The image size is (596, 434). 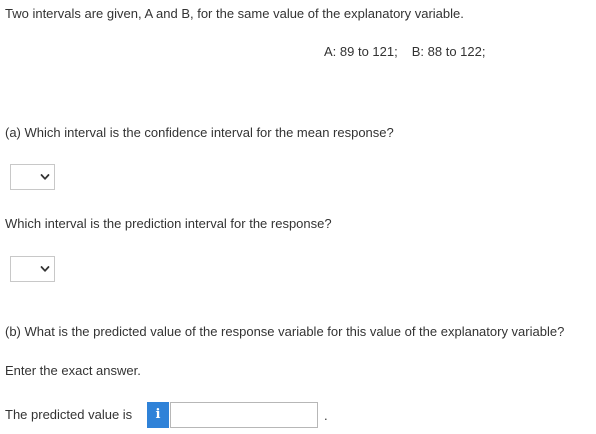 I want to click on intervals-line: A: 89 to 121; B: 88 to 122;, so click(x=404, y=51).